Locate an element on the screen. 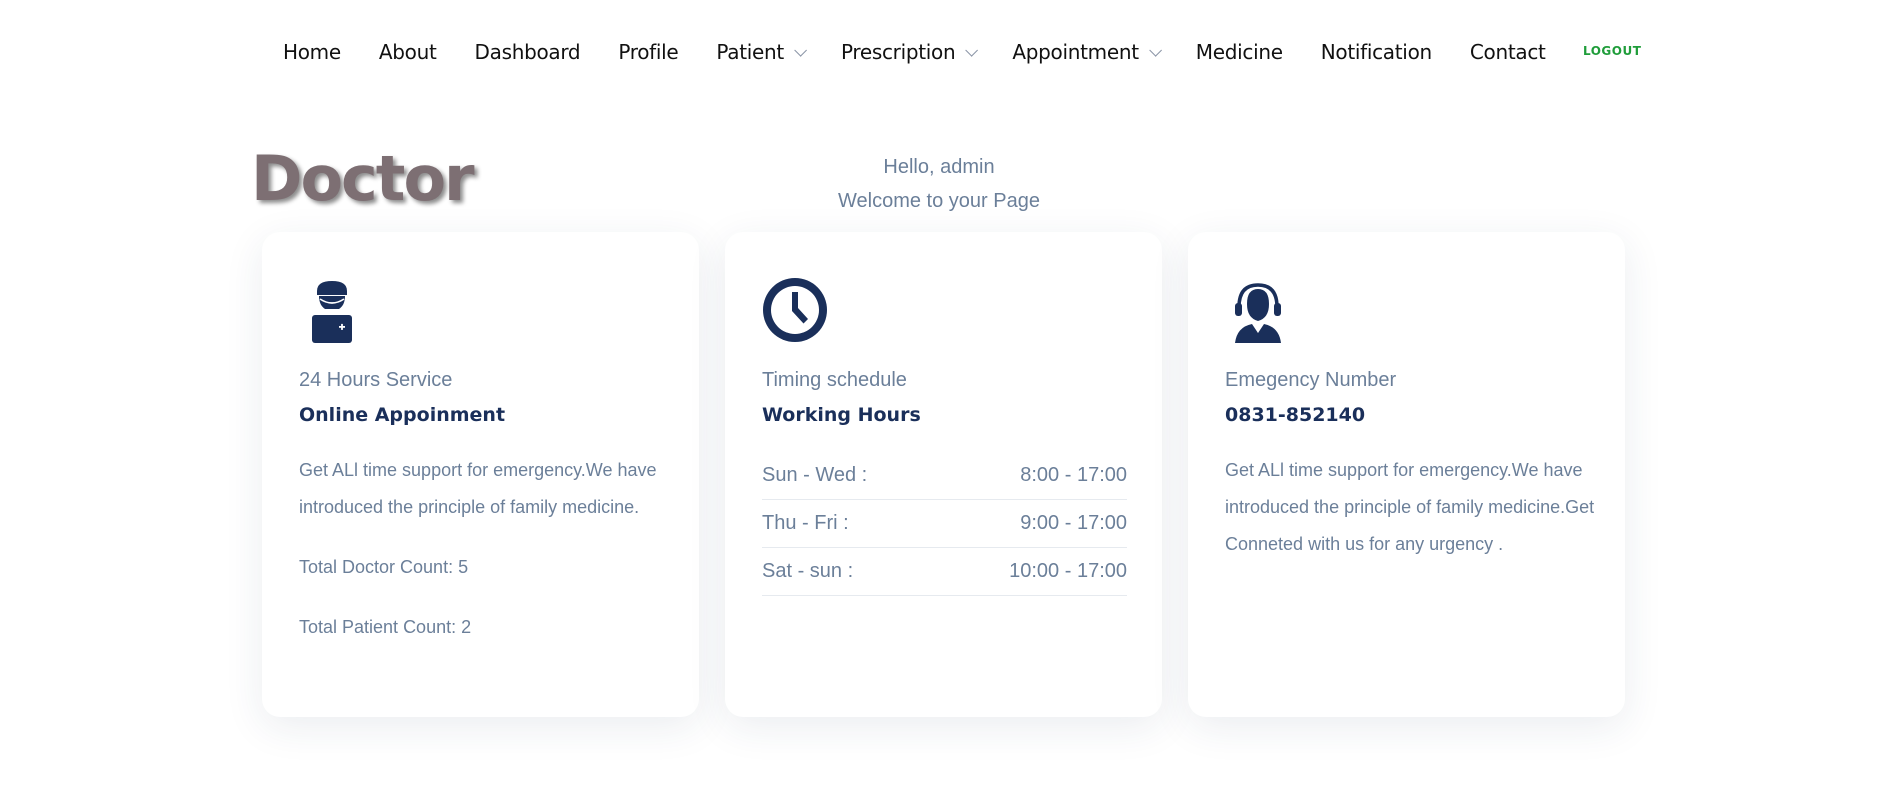 This screenshot has height=800, width=1878. clock-icon is located at coordinates (795, 310).